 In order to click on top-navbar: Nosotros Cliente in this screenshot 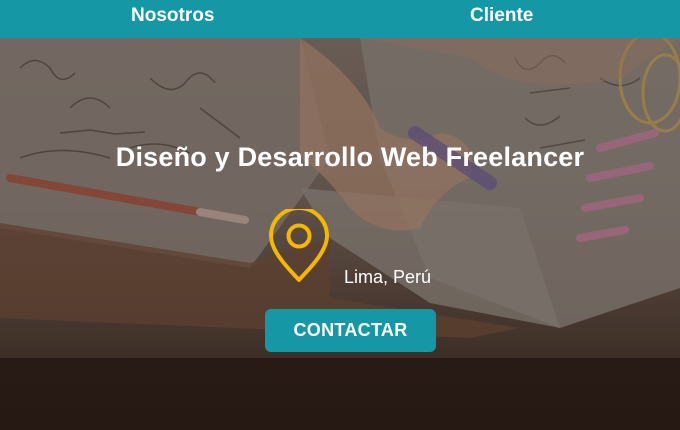, I will do `click(340, 19)`.